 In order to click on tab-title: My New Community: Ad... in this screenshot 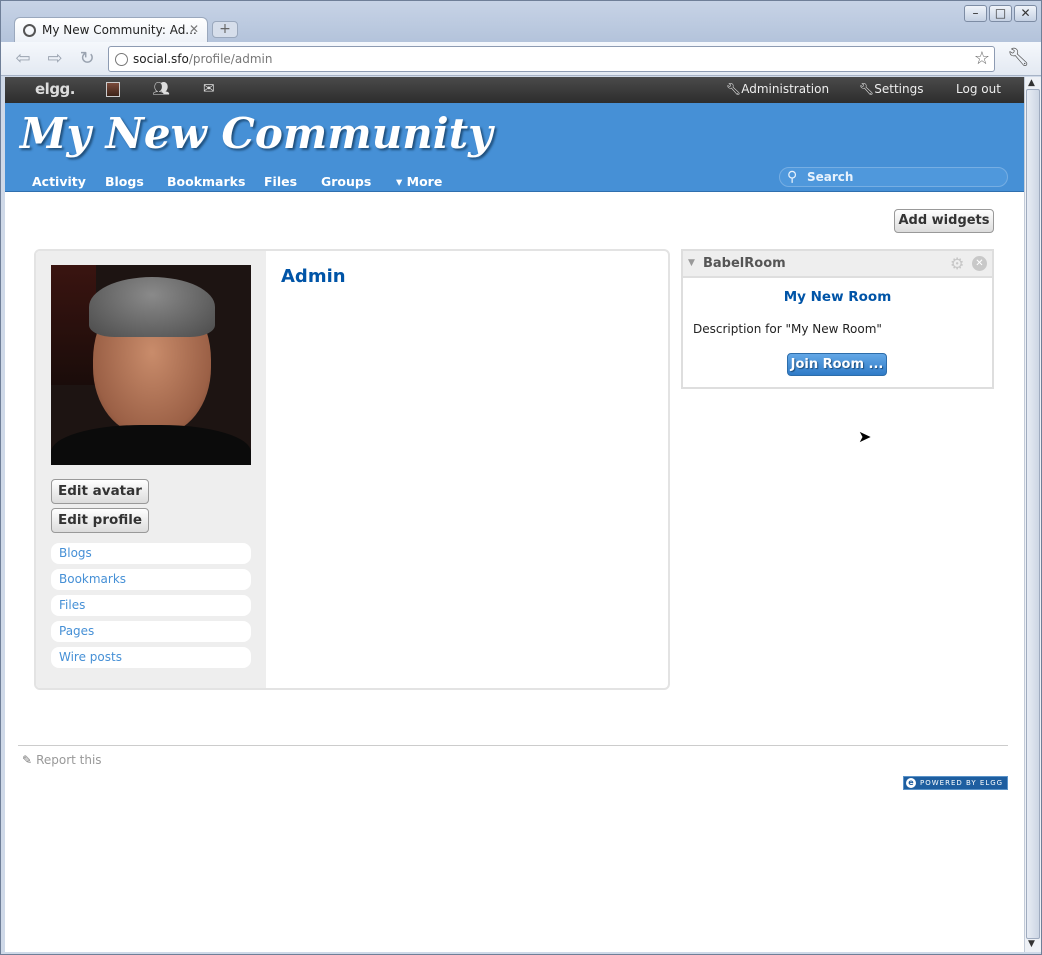, I will do `click(119, 30)`.